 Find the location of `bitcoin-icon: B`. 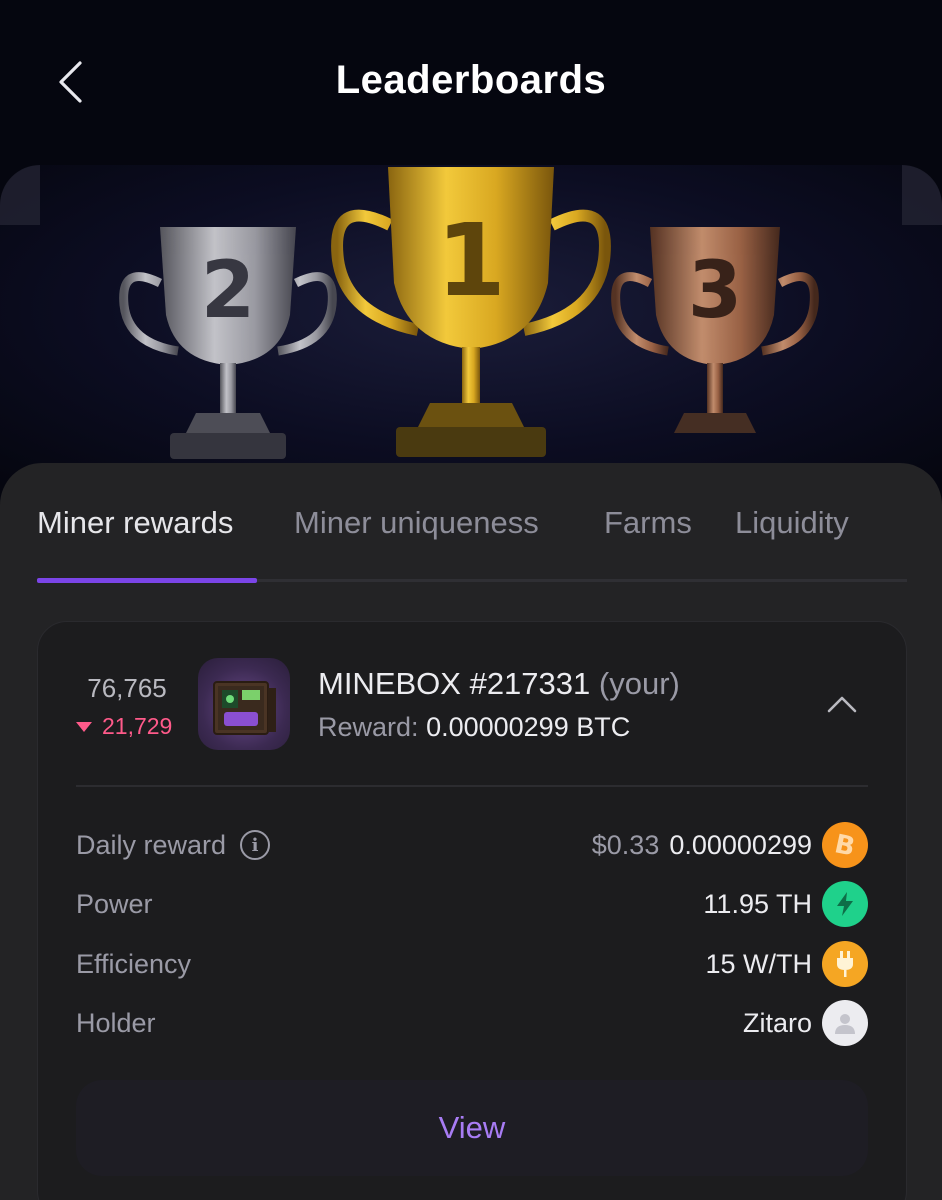

bitcoin-icon: B is located at coordinates (845, 845).